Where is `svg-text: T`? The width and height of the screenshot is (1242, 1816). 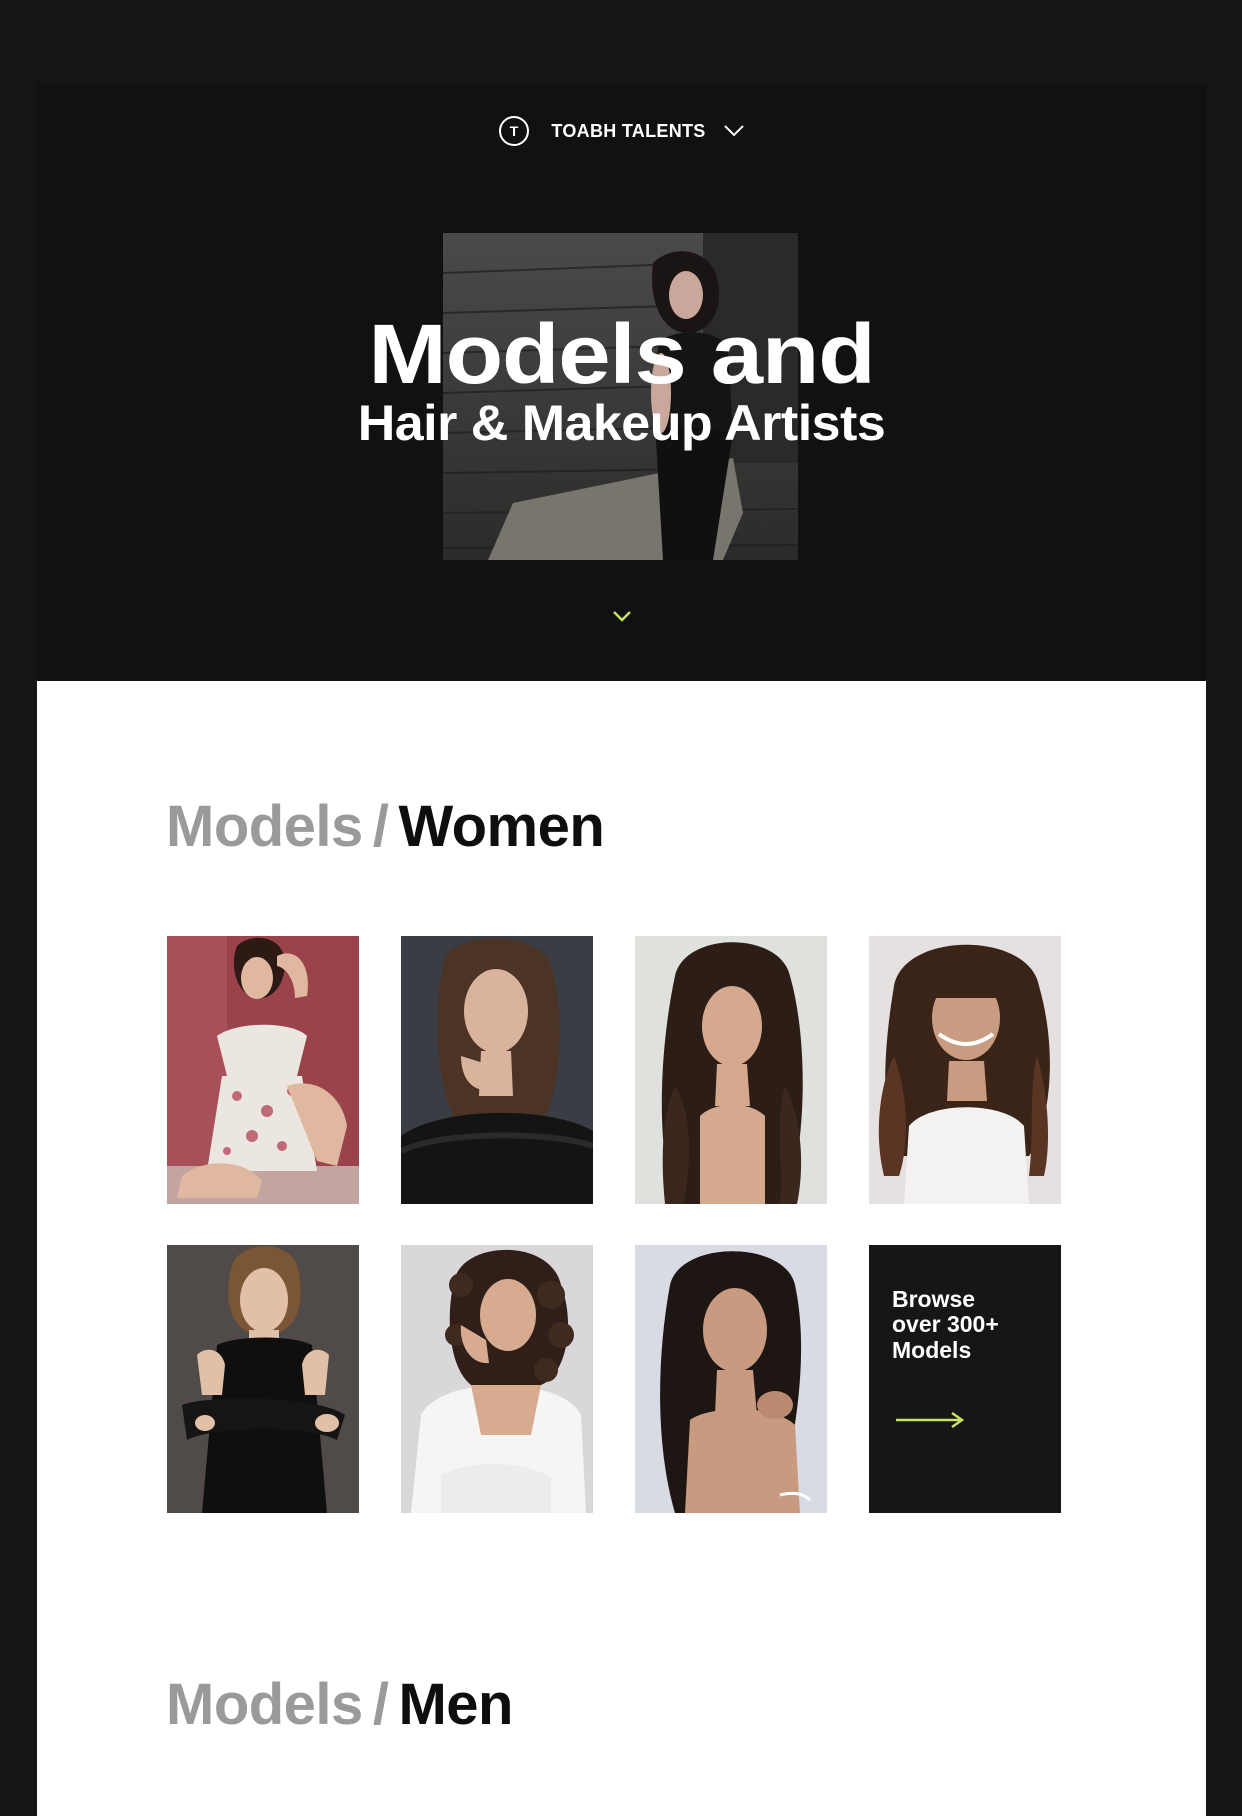
svg-text: T is located at coordinates (514, 131).